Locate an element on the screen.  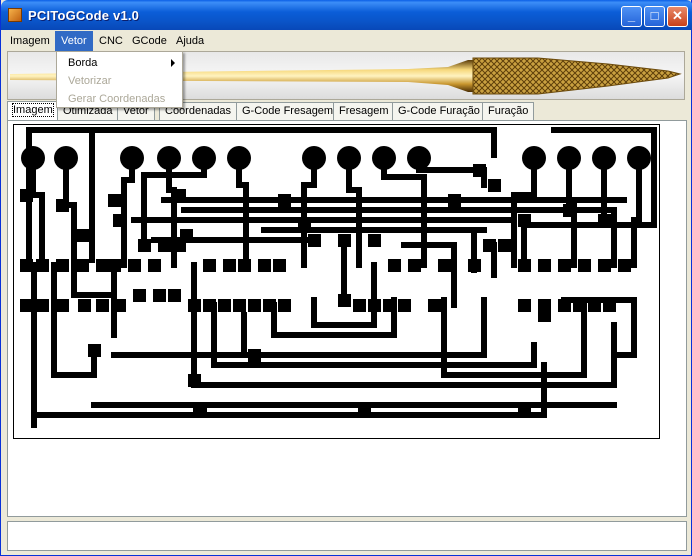
menu-bar: Imagem Vetor CNC GCode Ajuda is located at coordinates (346, 41).